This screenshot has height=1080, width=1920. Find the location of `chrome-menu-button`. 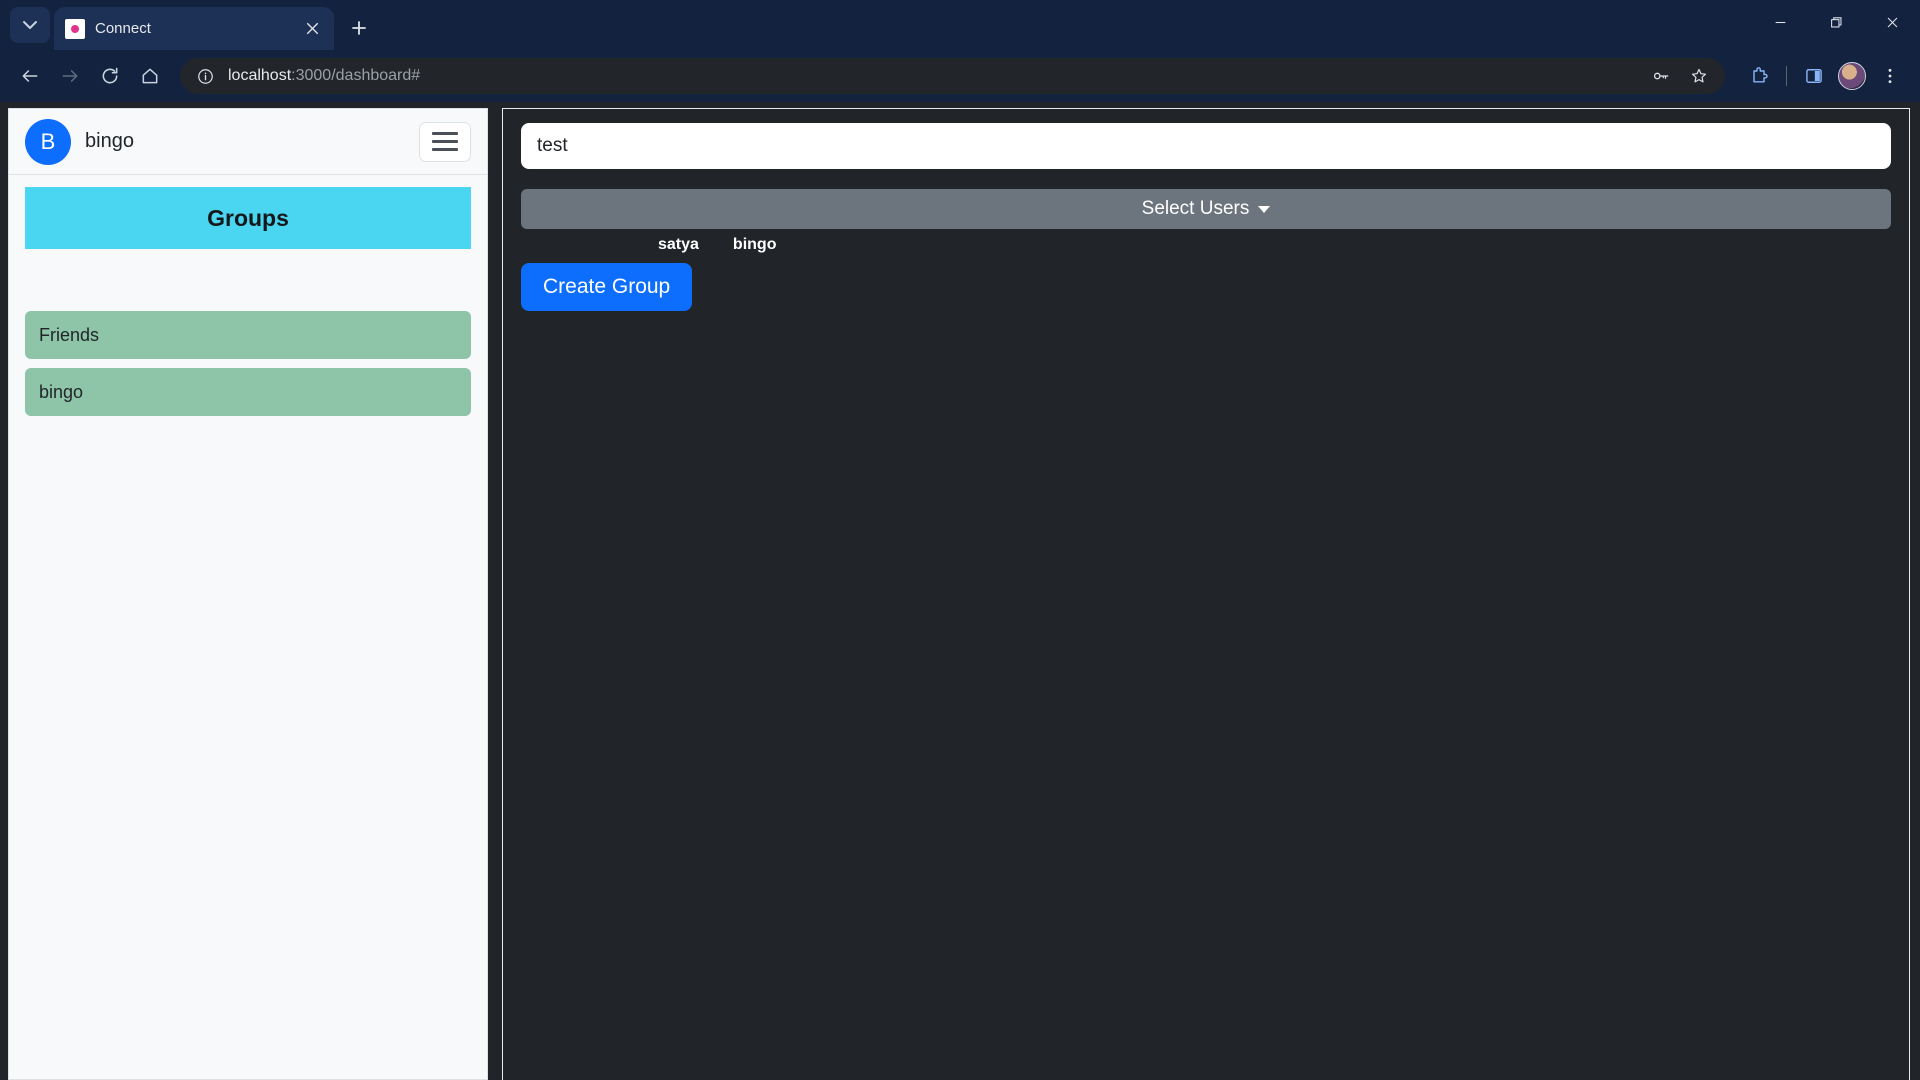

chrome-menu-button is located at coordinates (1890, 76).